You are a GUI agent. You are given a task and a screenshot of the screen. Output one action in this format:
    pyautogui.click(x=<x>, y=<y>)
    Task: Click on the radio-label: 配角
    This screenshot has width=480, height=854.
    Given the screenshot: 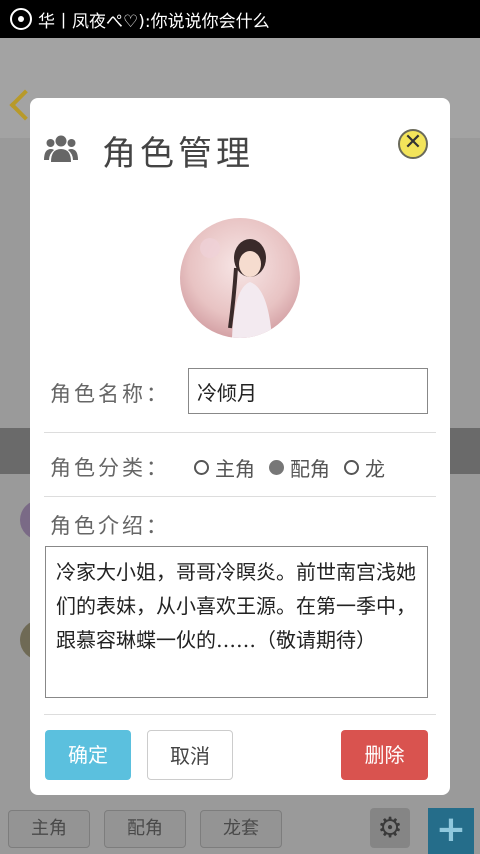 What is the action you would take?
    pyautogui.click(x=310, y=469)
    